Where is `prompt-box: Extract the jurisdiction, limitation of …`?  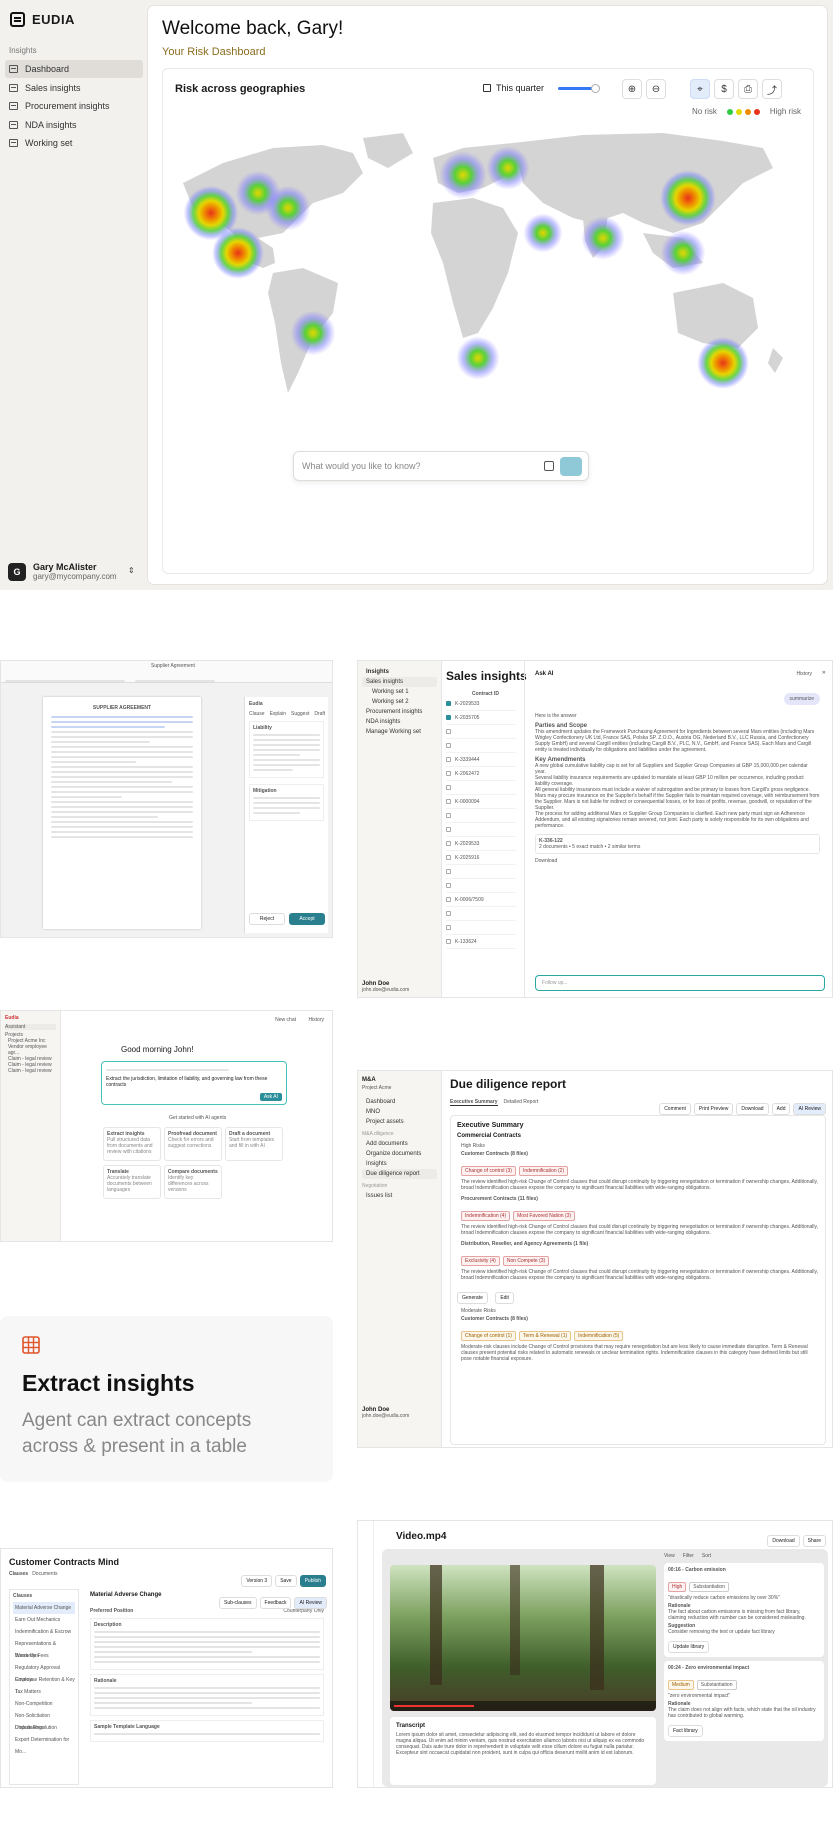 prompt-box: Extract the jurisdiction, limitation of … is located at coordinates (194, 1083).